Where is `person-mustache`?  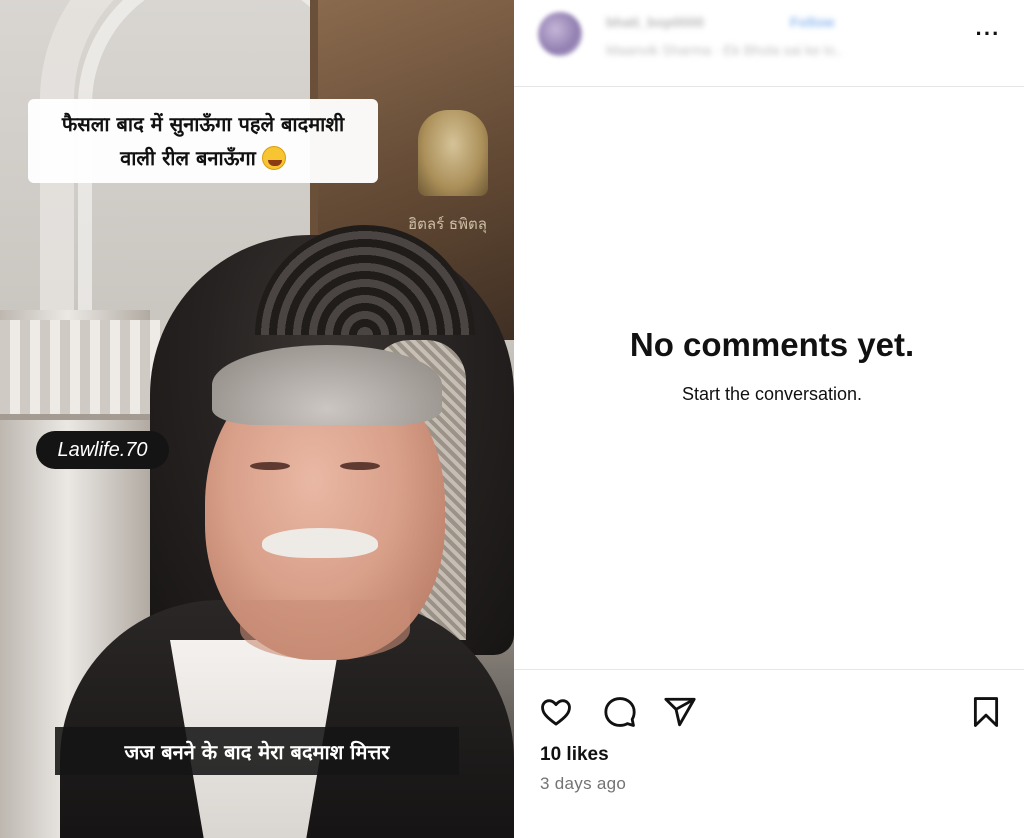 person-mustache is located at coordinates (320, 543).